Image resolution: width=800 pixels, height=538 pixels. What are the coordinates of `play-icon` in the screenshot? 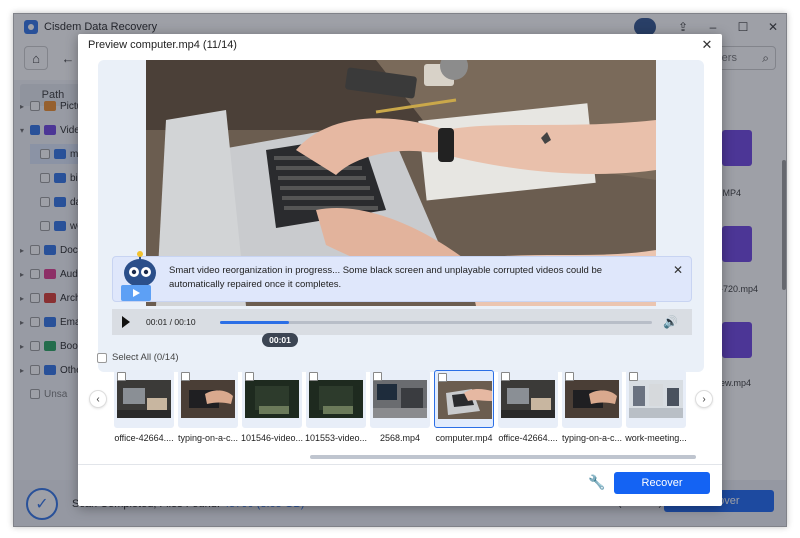 It's located at (126, 322).